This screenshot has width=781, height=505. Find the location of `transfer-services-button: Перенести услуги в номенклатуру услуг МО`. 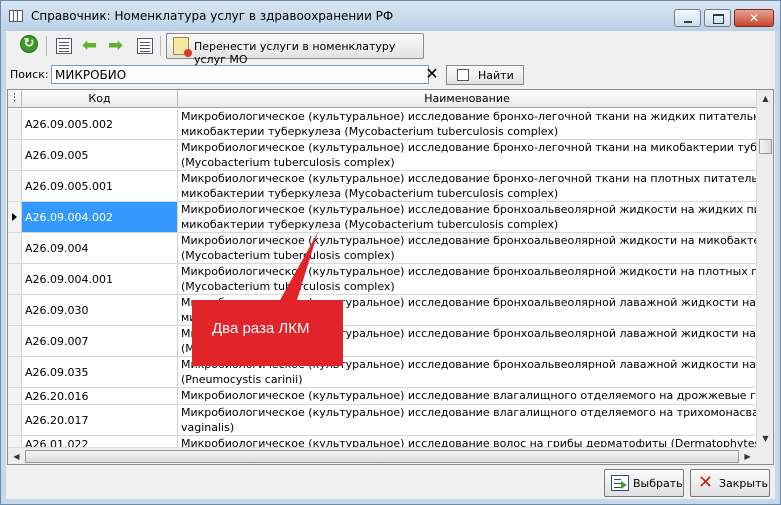

transfer-services-button: Перенести услуги в номенклатуру услуг МО is located at coordinates (295, 49).